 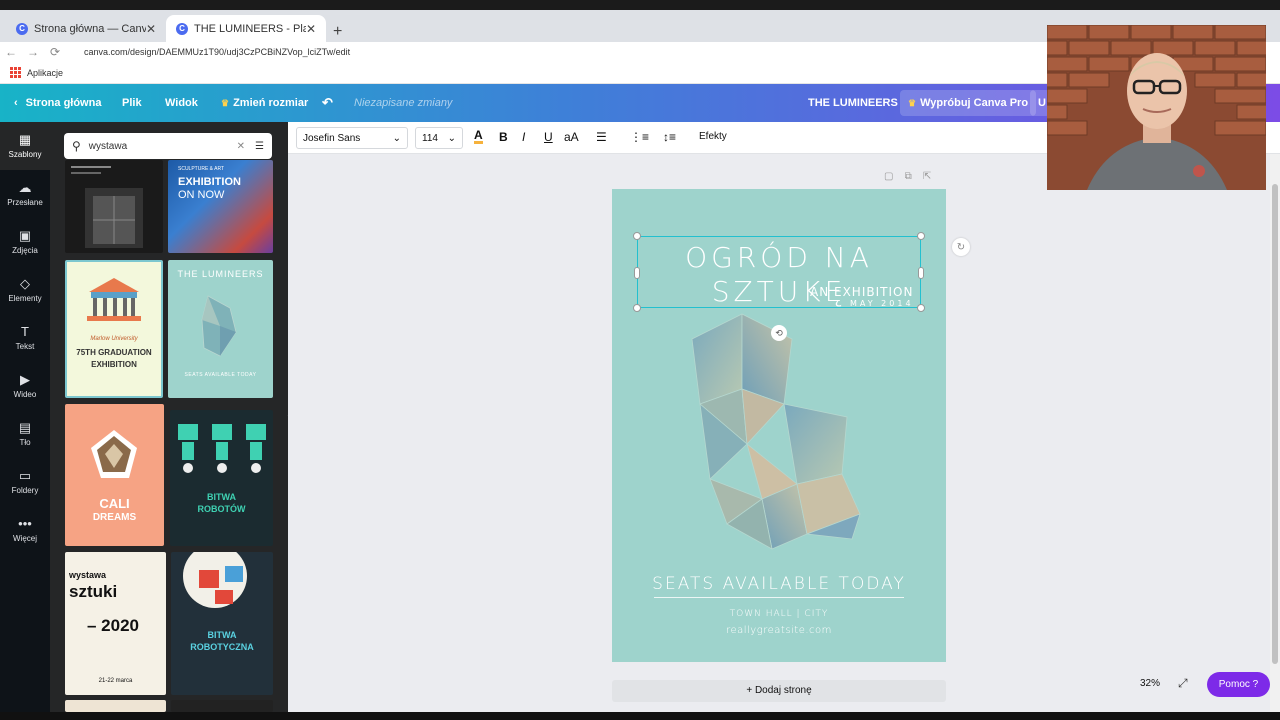 I want to click on template-thumbnail: CALI DREAMS, so click(x=114, y=475).